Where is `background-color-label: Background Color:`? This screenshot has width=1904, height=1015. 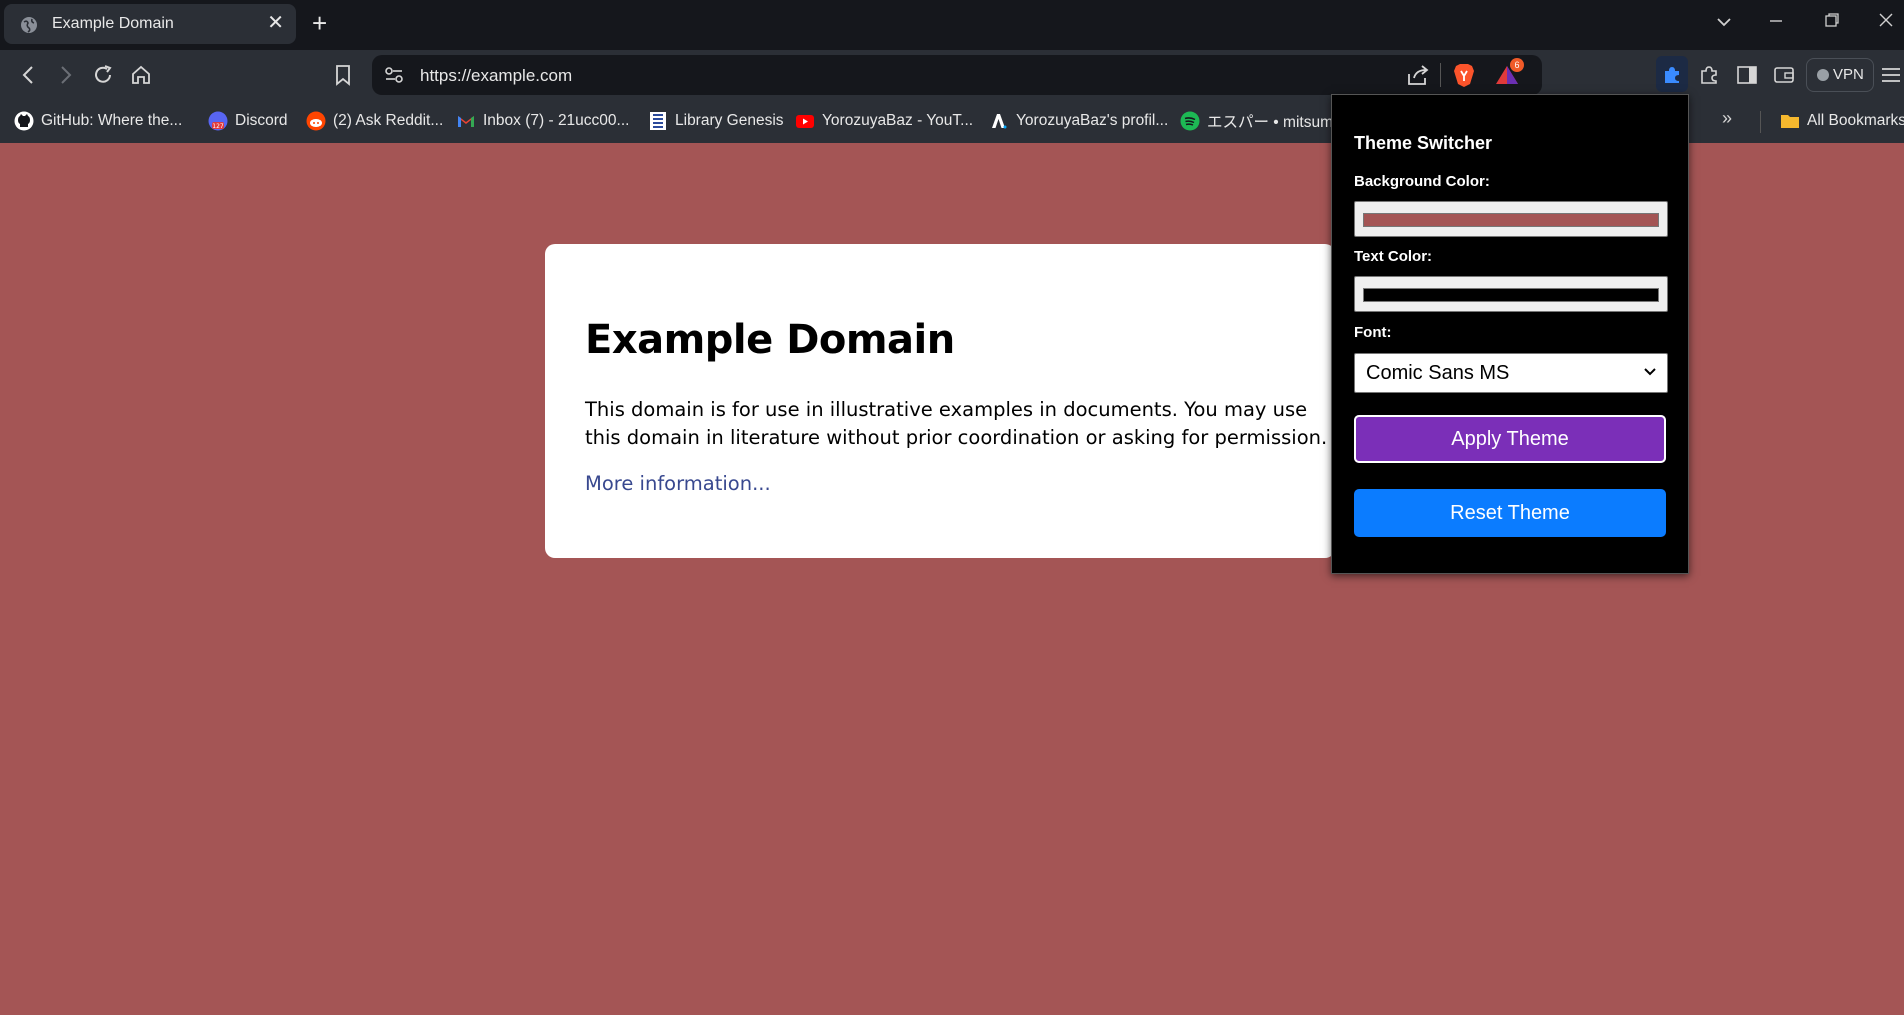 background-color-label: Background Color: is located at coordinates (1422, 181).